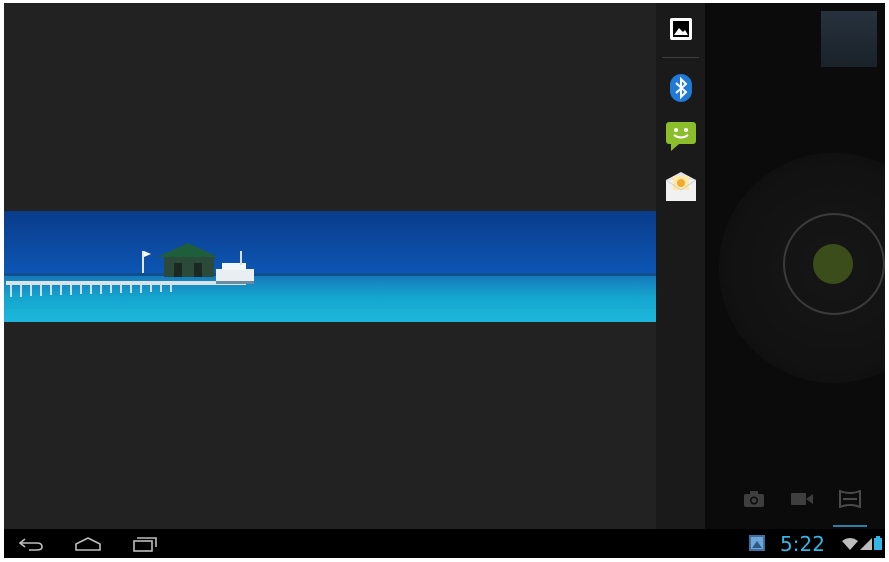 The height and width of the screenshot is (562, 889). What do you see at coordinates (850, 499) in the screenshot?
I see `panorama-icon` at bounding box center [850, 499].